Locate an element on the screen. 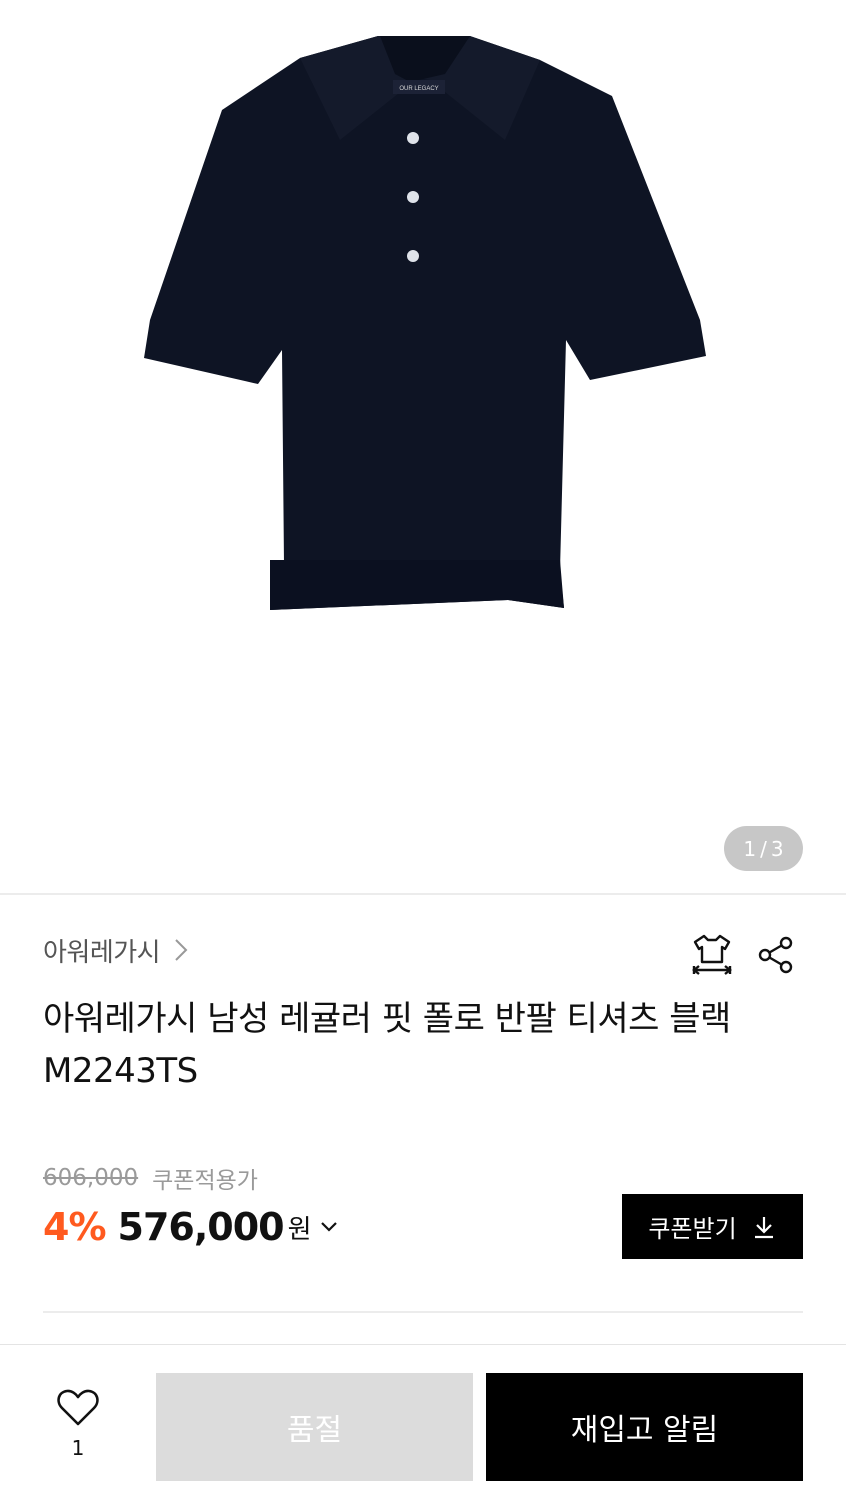 The height and width of the screenshot is (1500, 846). price-row: 4% 576,000 원 is located at coordinates (191, 1227).